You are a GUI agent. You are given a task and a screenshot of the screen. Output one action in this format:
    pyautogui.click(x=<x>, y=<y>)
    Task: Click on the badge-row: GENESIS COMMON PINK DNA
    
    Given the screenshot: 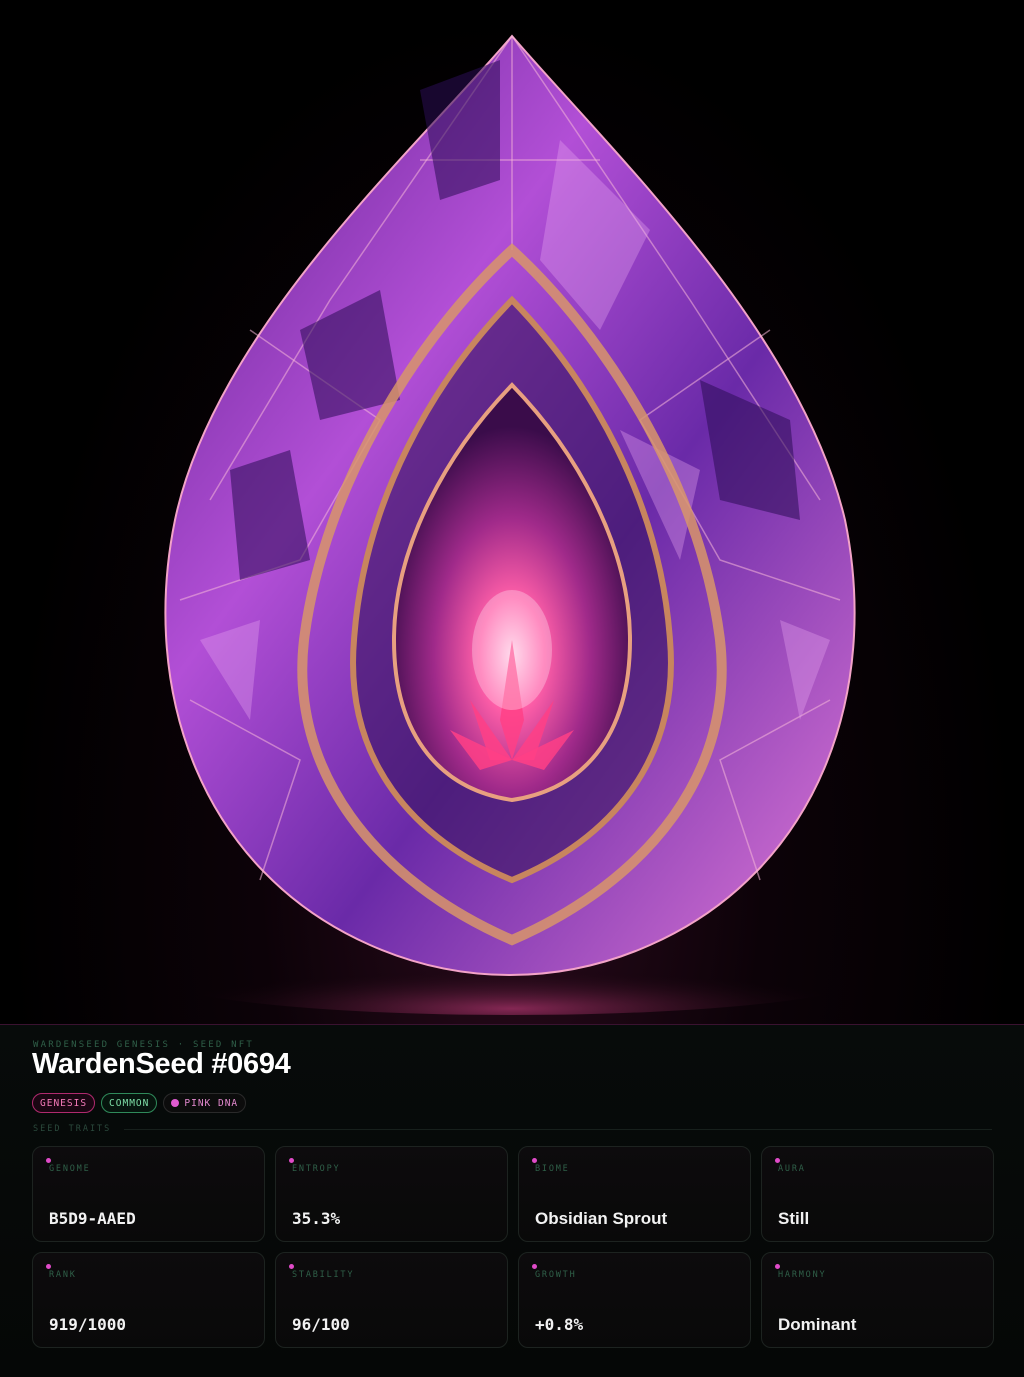 What is the action you would take?
    pyautogui.click(x=139, y=1103)
    